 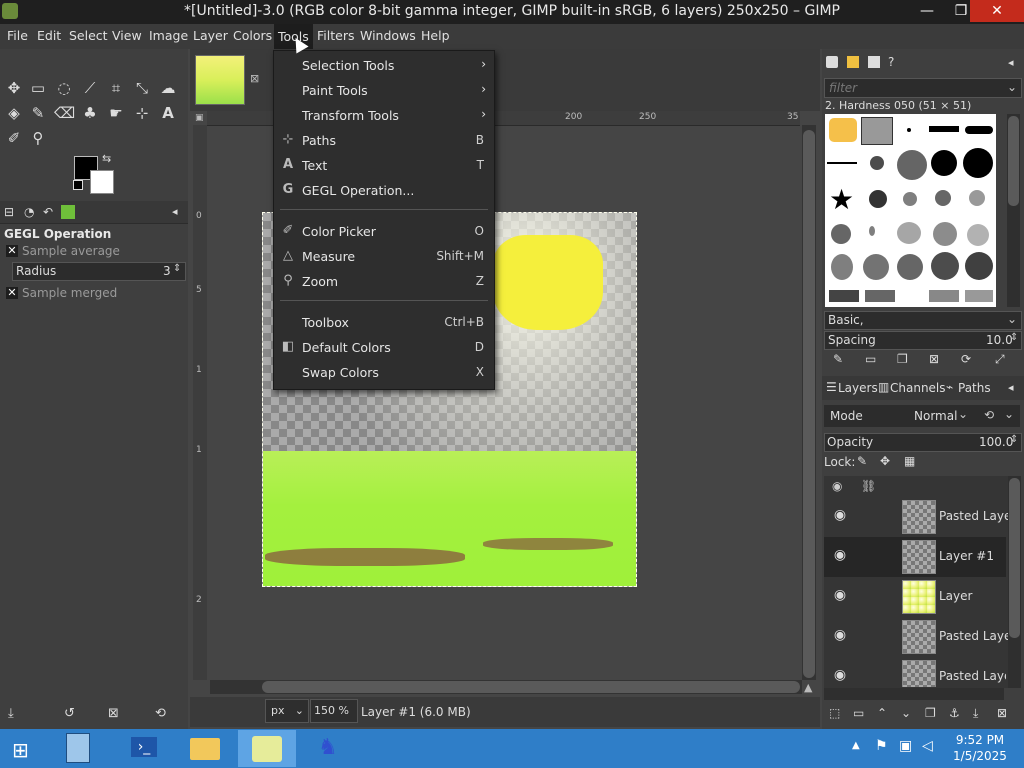 What do you see at coordinates (902, 359) in the screenshot?
I see `duplicate-brush-icon: ❐` at bounding box center [902, 359].